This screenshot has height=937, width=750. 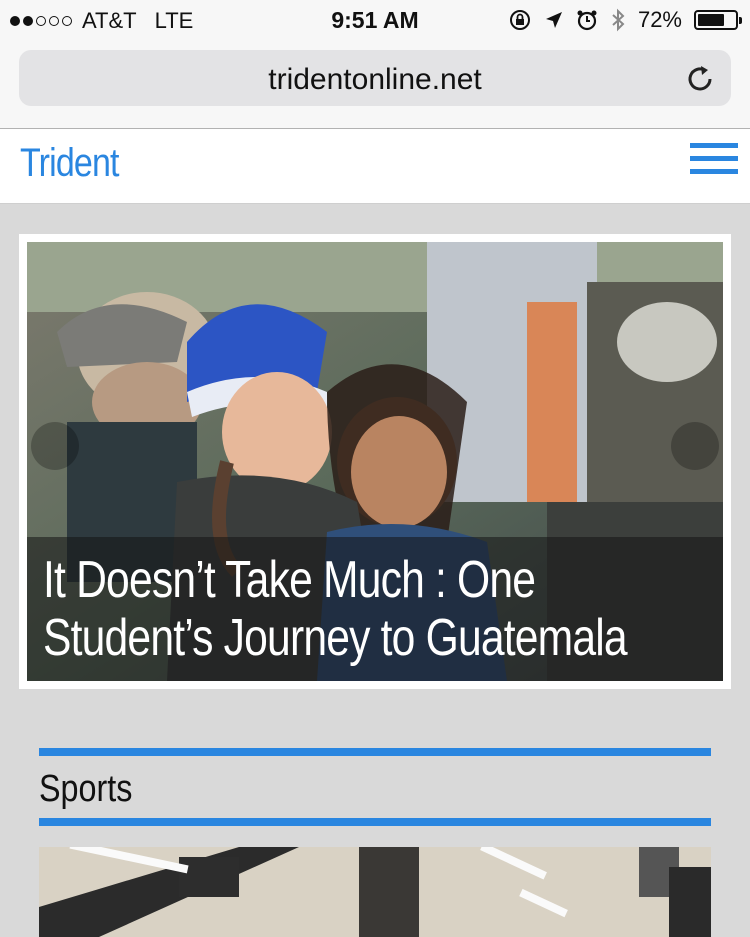 I want to click on sports-photo, so click(x=375, y=892).